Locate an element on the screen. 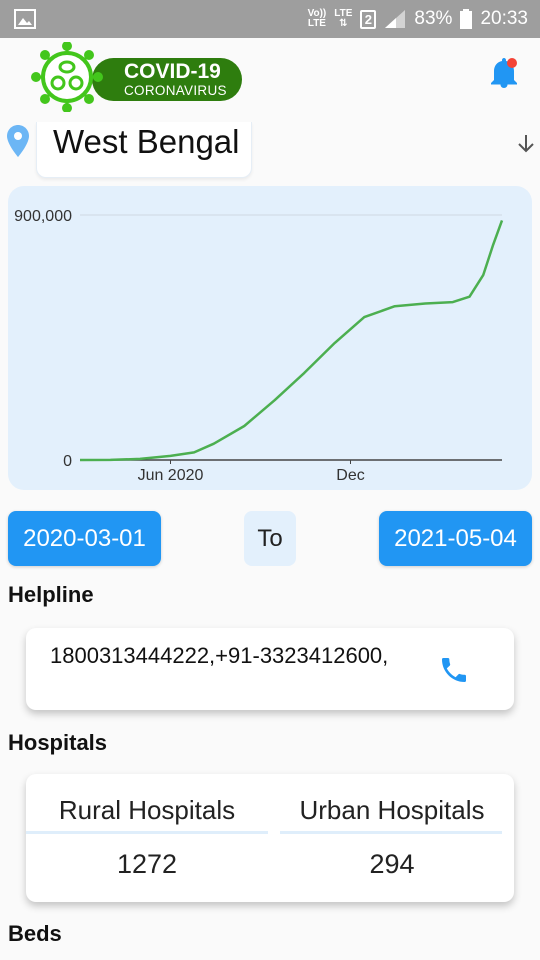 The height and width of the screenshot is (960, 540). start-date-button: 2020-03-01 is located at coordinates (84, 538).